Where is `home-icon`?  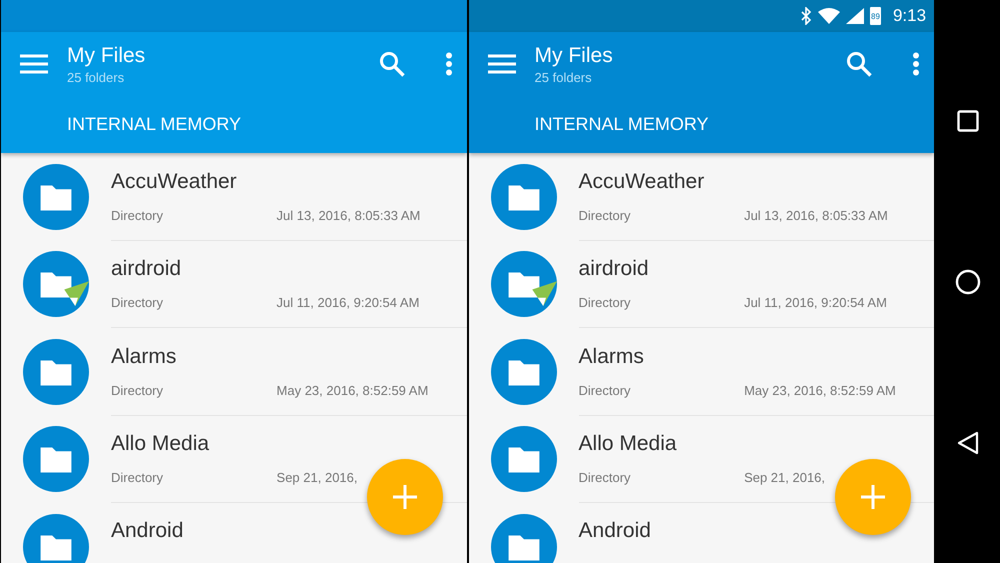
home-icon is located at coordinates (968, 281).